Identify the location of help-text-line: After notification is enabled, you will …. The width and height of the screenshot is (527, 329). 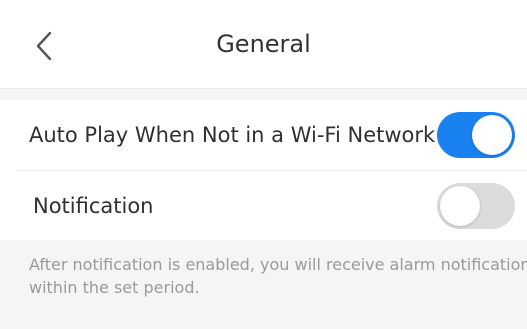
(278, 264).